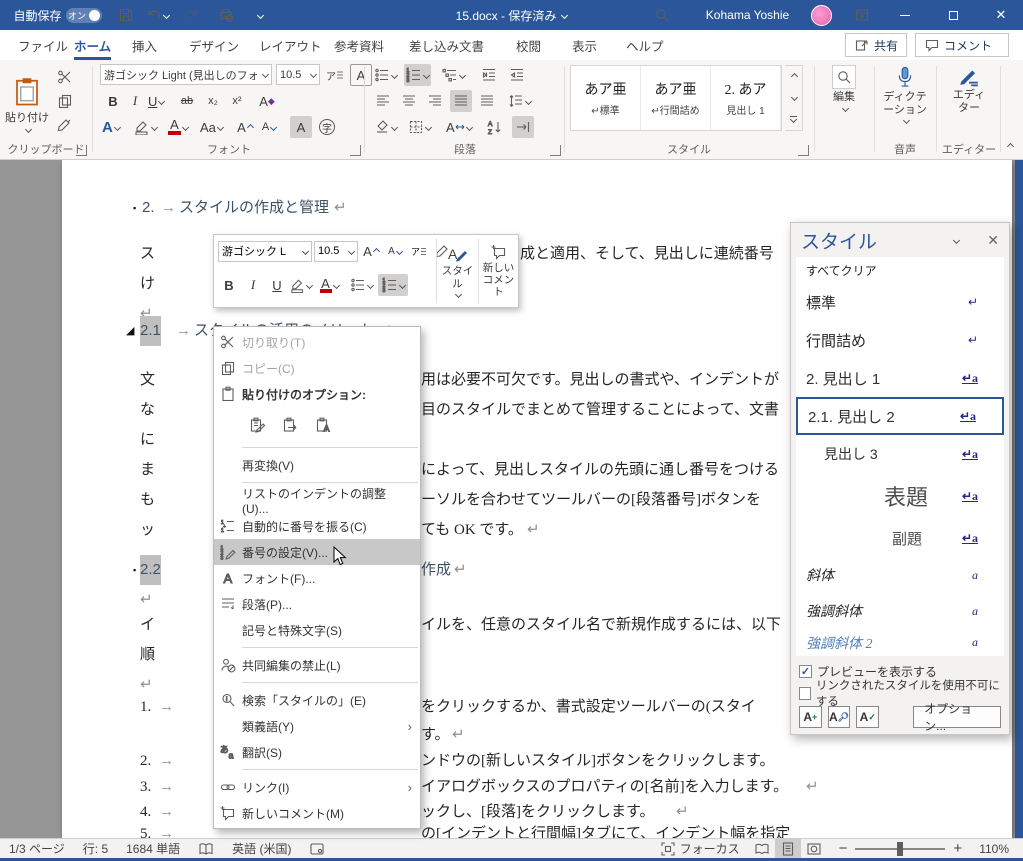 This screenshot has width=1023, height=861. I want to click on manage-styles-button: A ✓, so click(868, 717).